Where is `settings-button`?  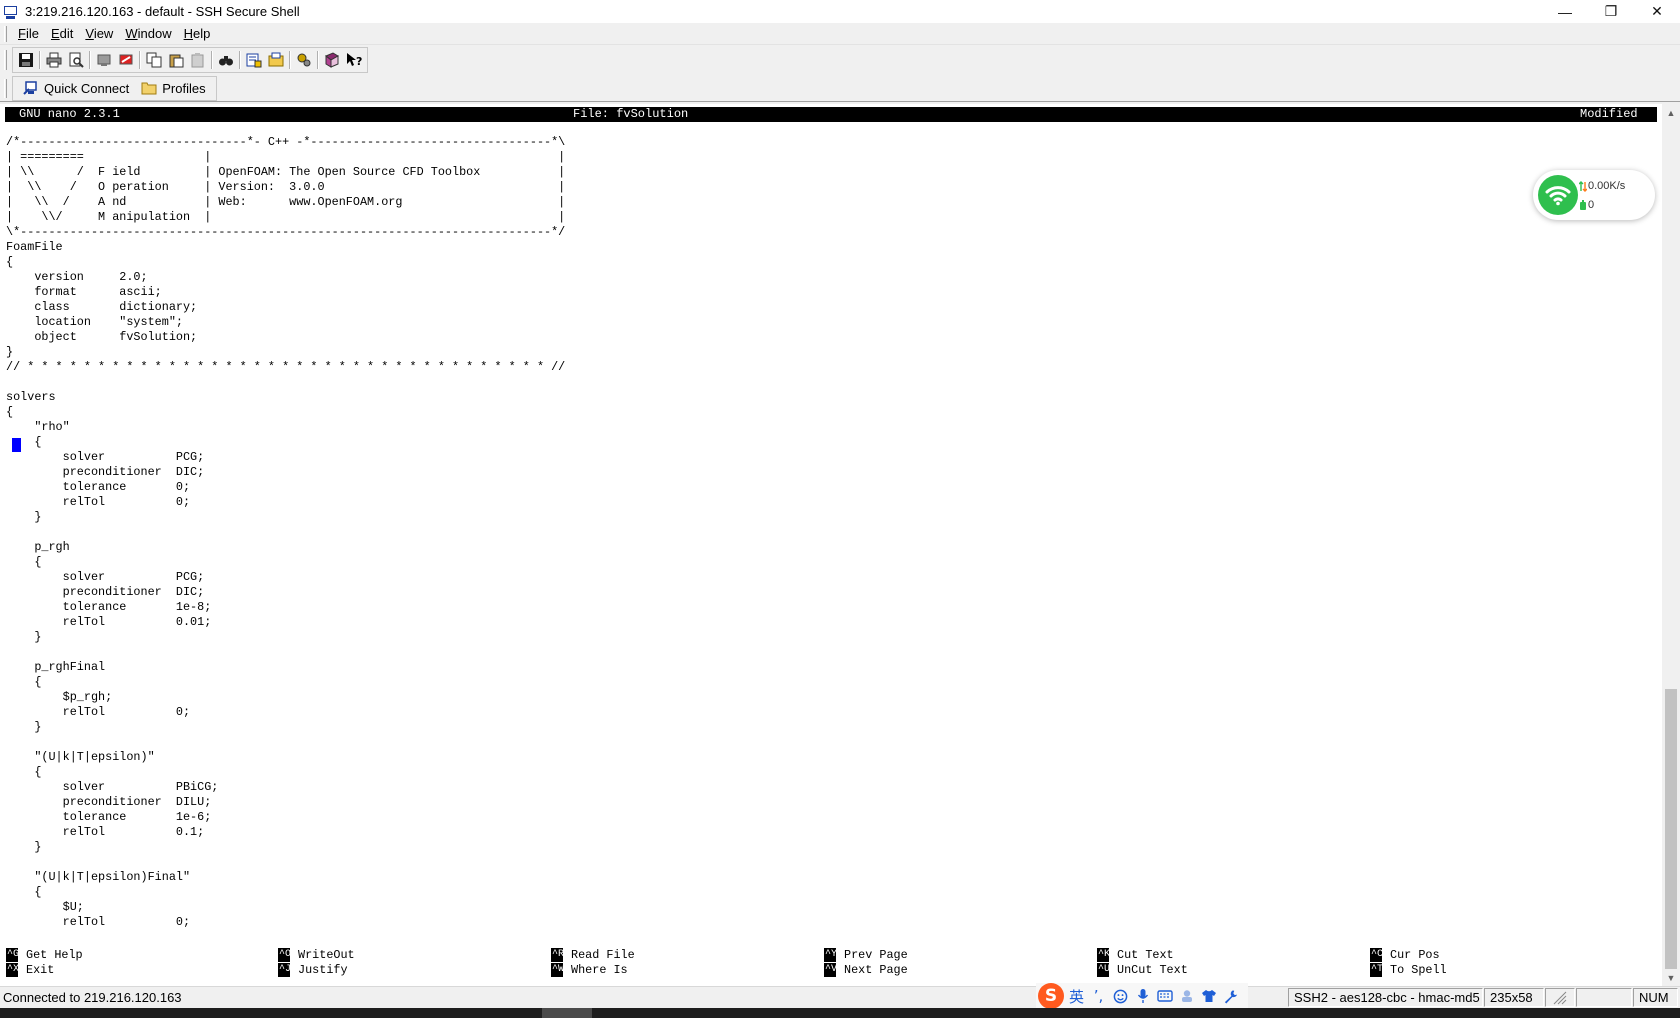
settings-button is located at coordinates (254, 60).